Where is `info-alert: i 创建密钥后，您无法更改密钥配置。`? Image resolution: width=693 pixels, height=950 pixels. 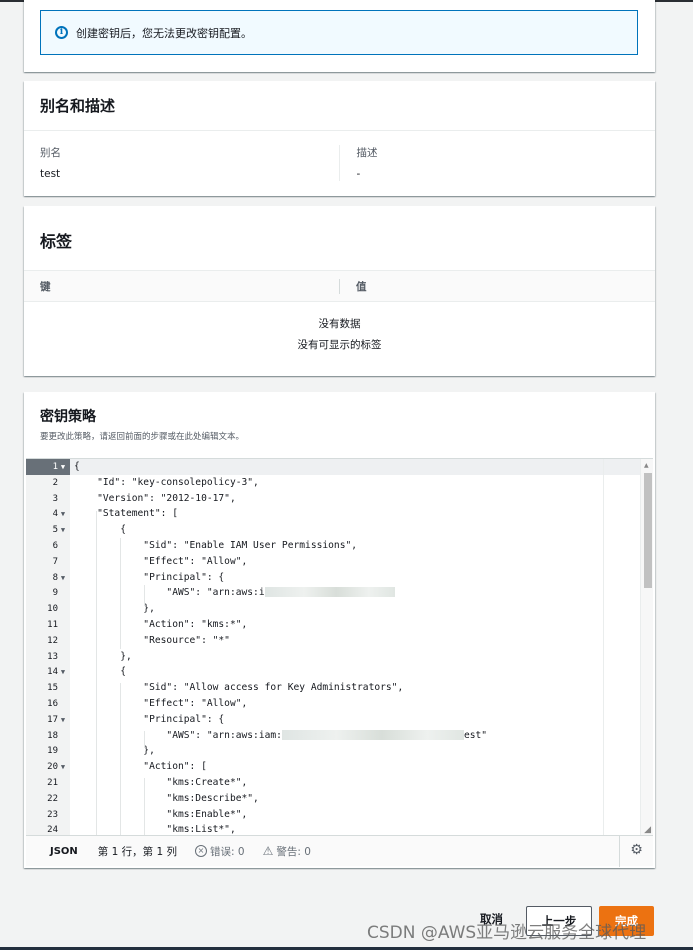 info-alert: i 创建密钥后，您无法更改密钥配置。 is located at coordinates (339, 32).